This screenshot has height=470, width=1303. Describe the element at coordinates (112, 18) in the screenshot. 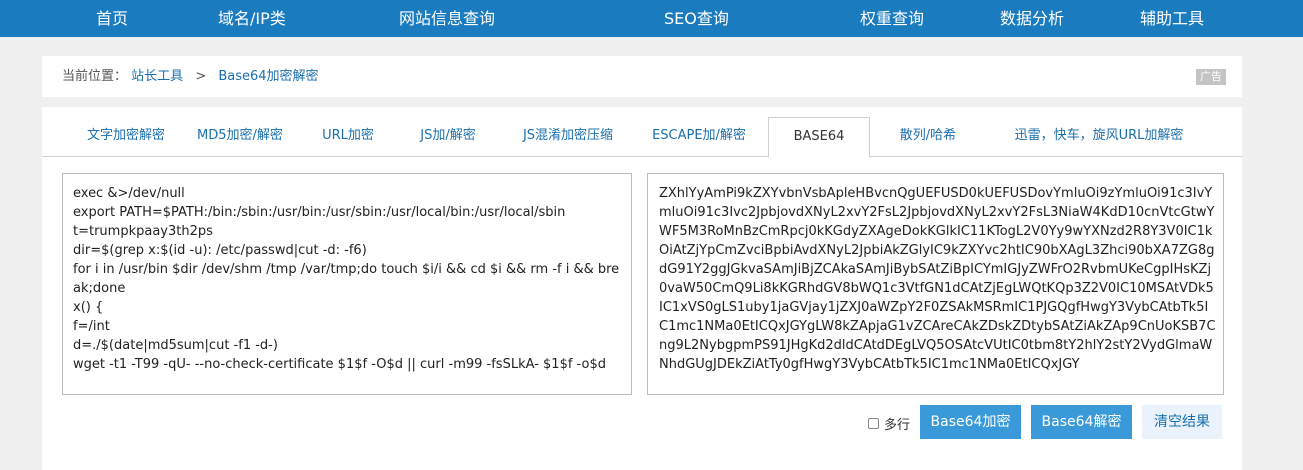

I see `nav-home: 首页` at that location.